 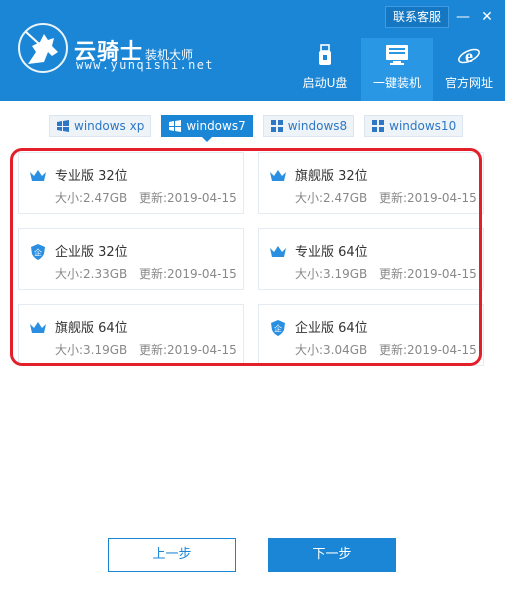 What do you see at coordinates (468, 83) in the screenshot?
I see `nav-label: 官方网址` at bounding box center [468, 83].